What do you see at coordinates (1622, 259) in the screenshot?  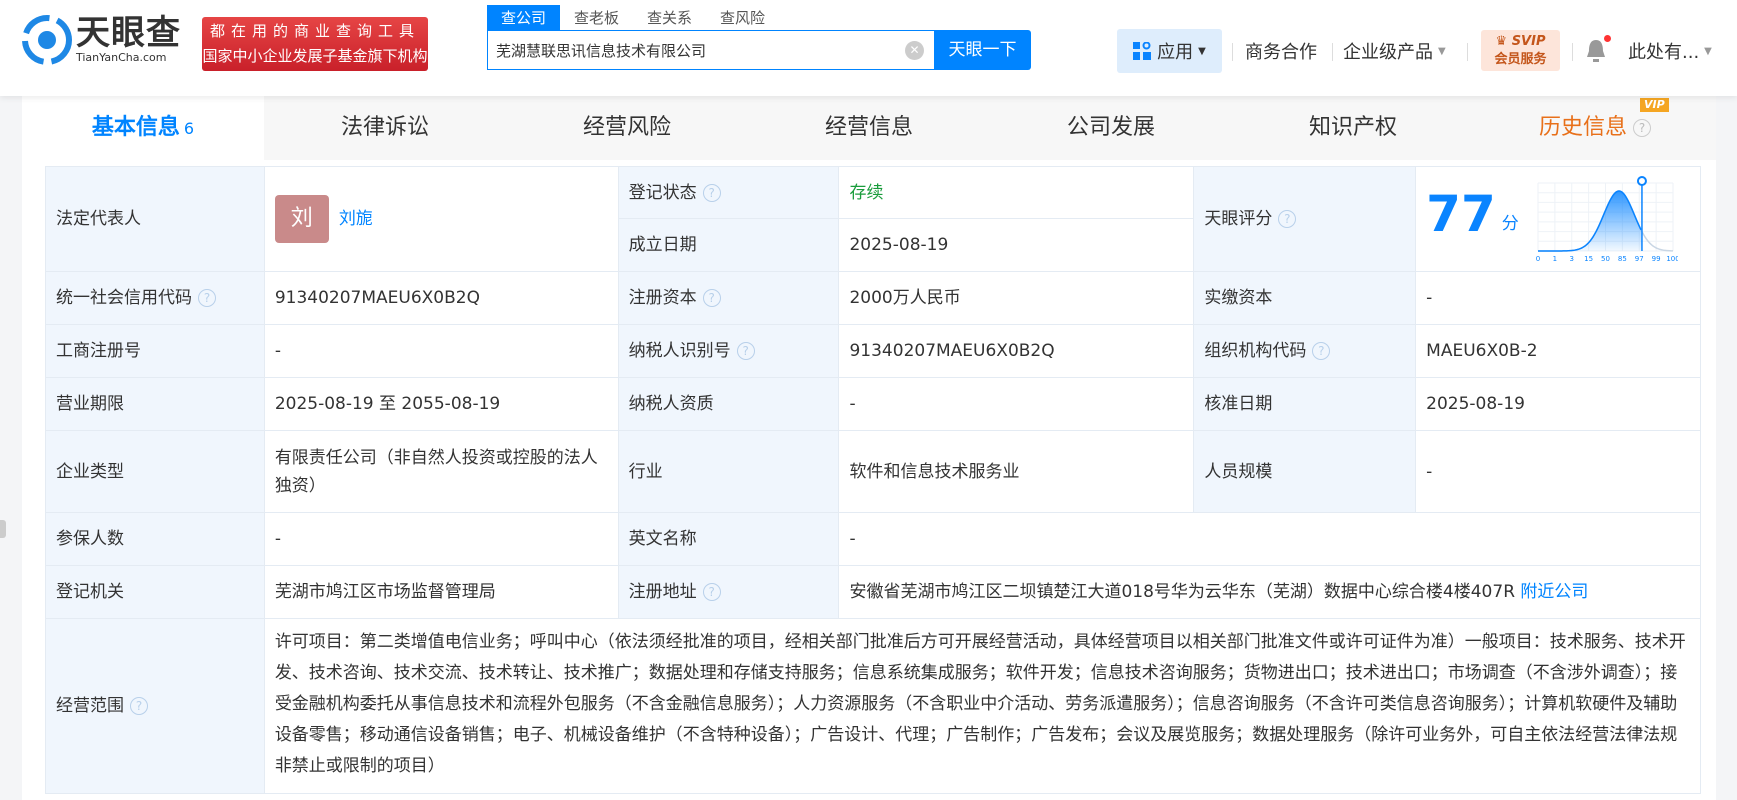 I see `tick-label: 85` at bounding box center [1622, 259].